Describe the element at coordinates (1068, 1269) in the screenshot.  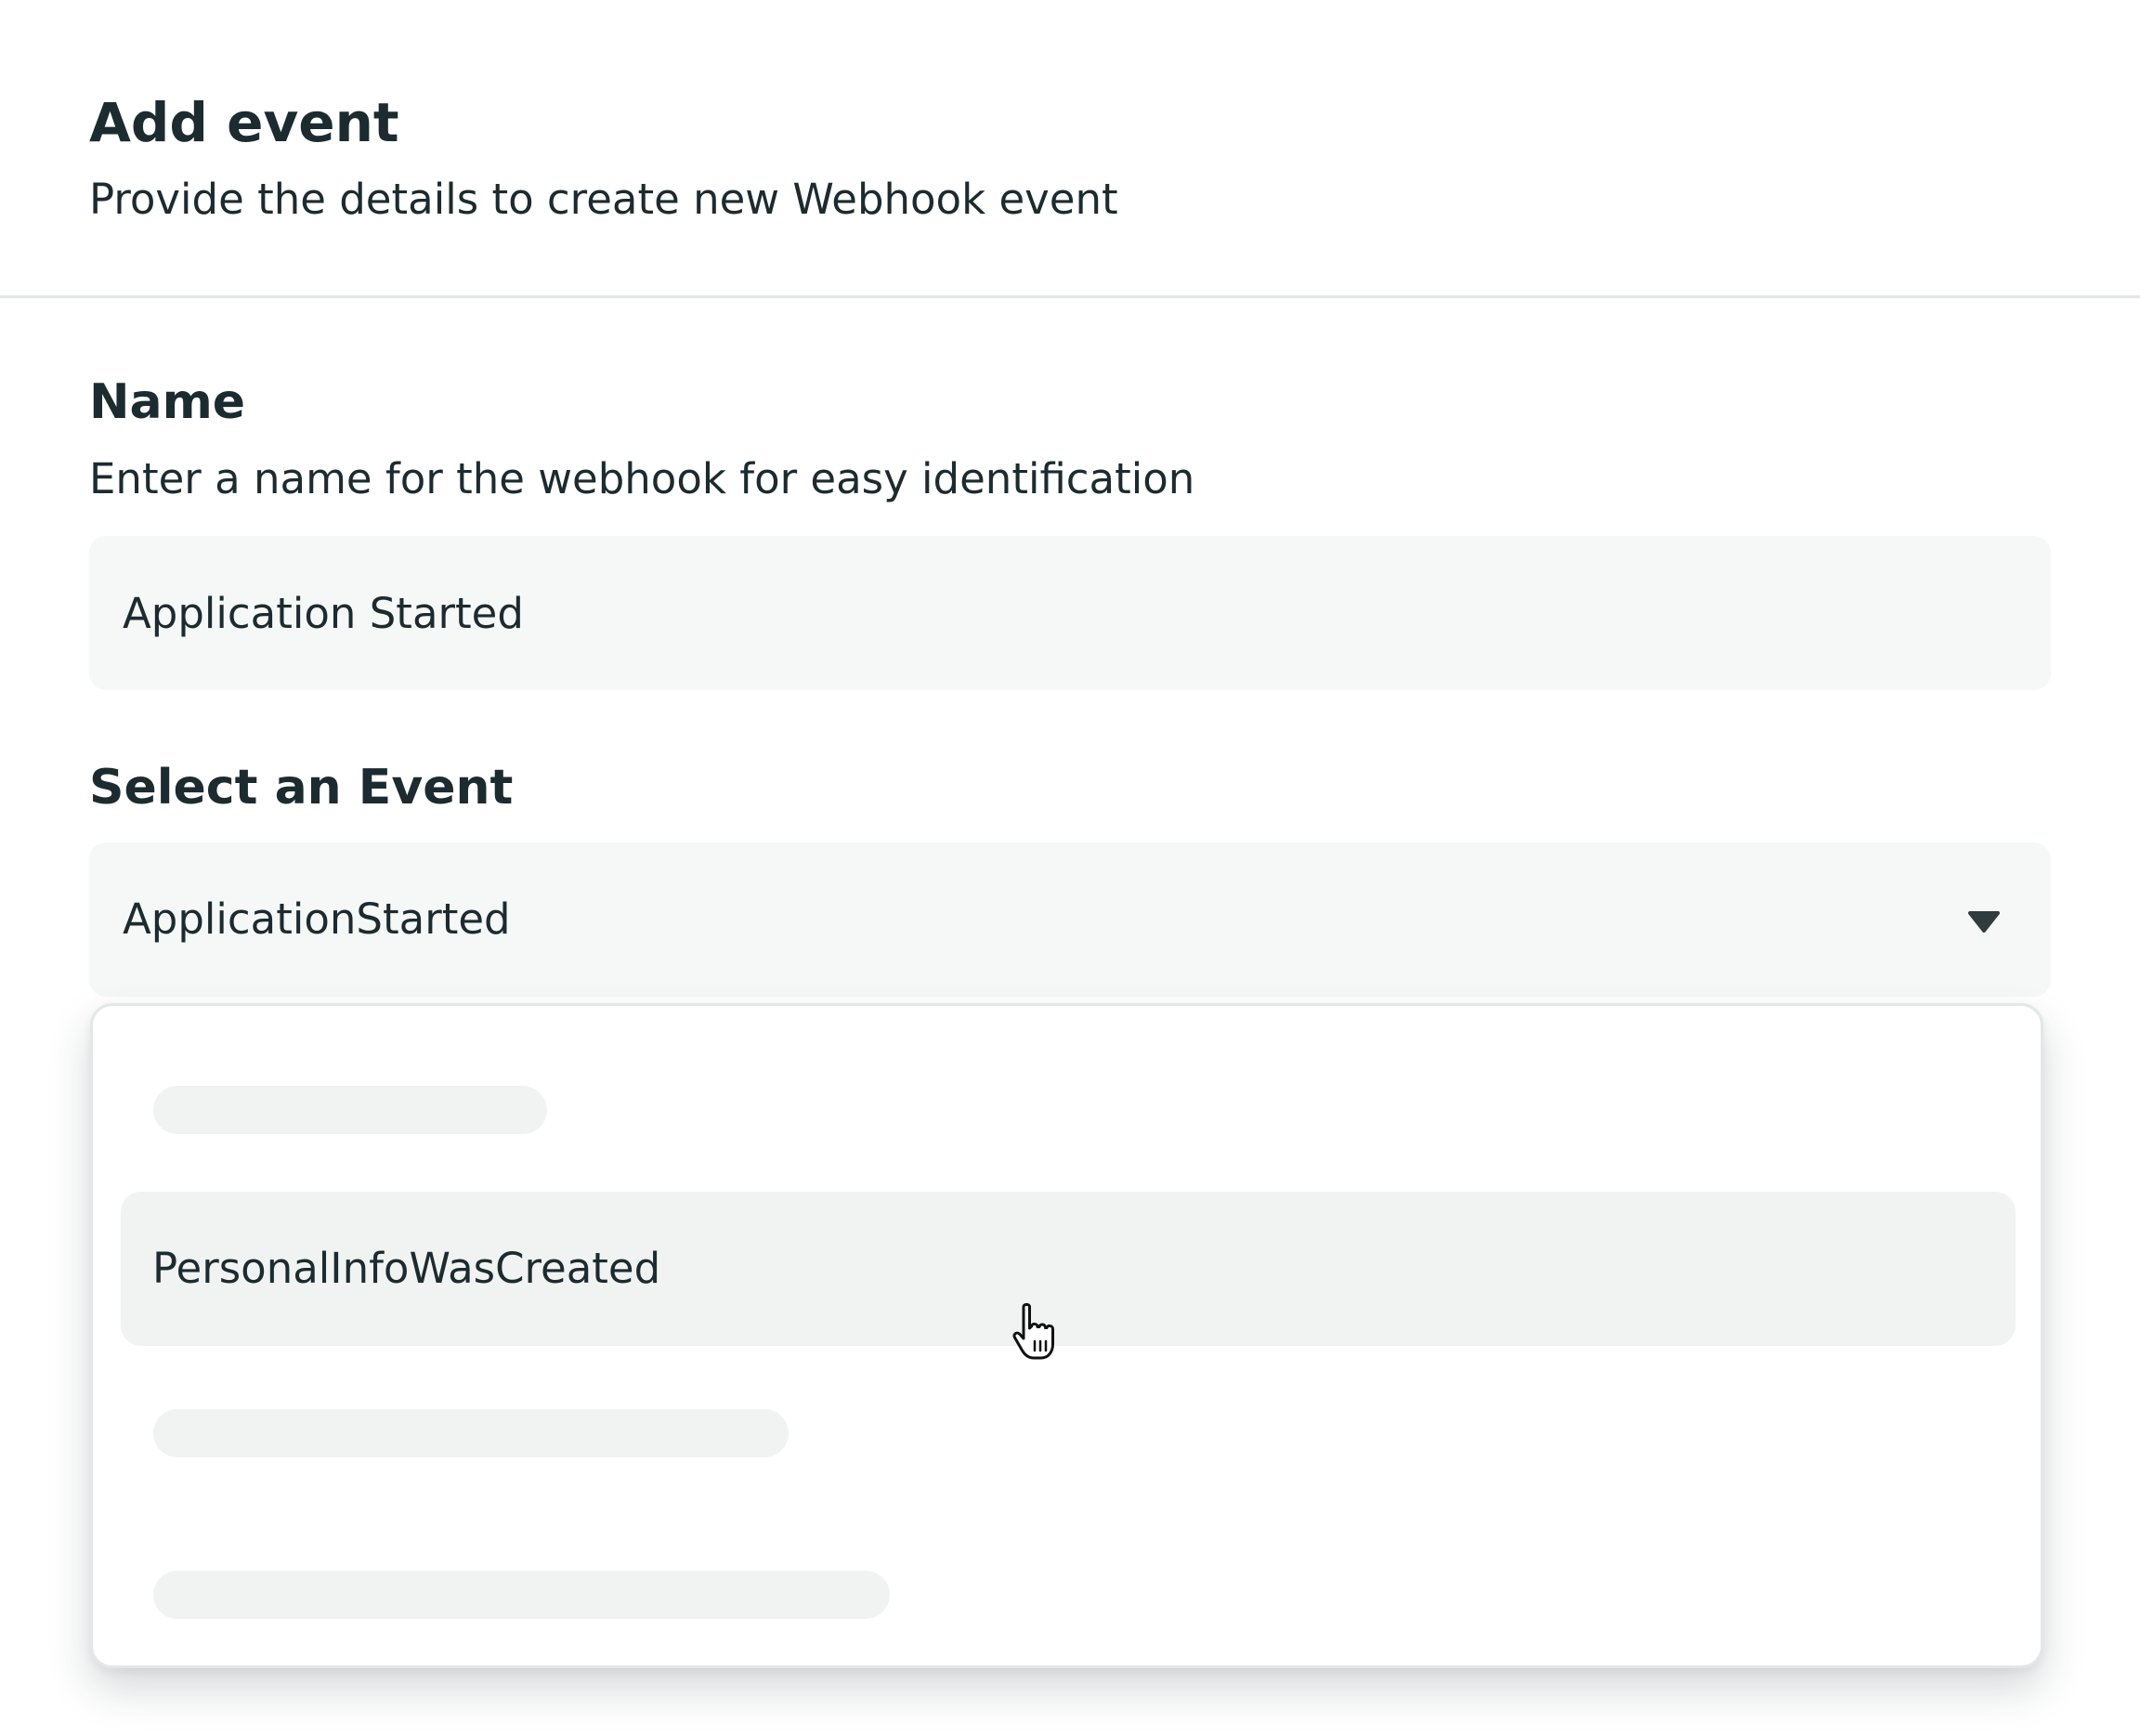
I see `event-option-personal-info-was-created: PersonalInfoWasCreated` at that location.